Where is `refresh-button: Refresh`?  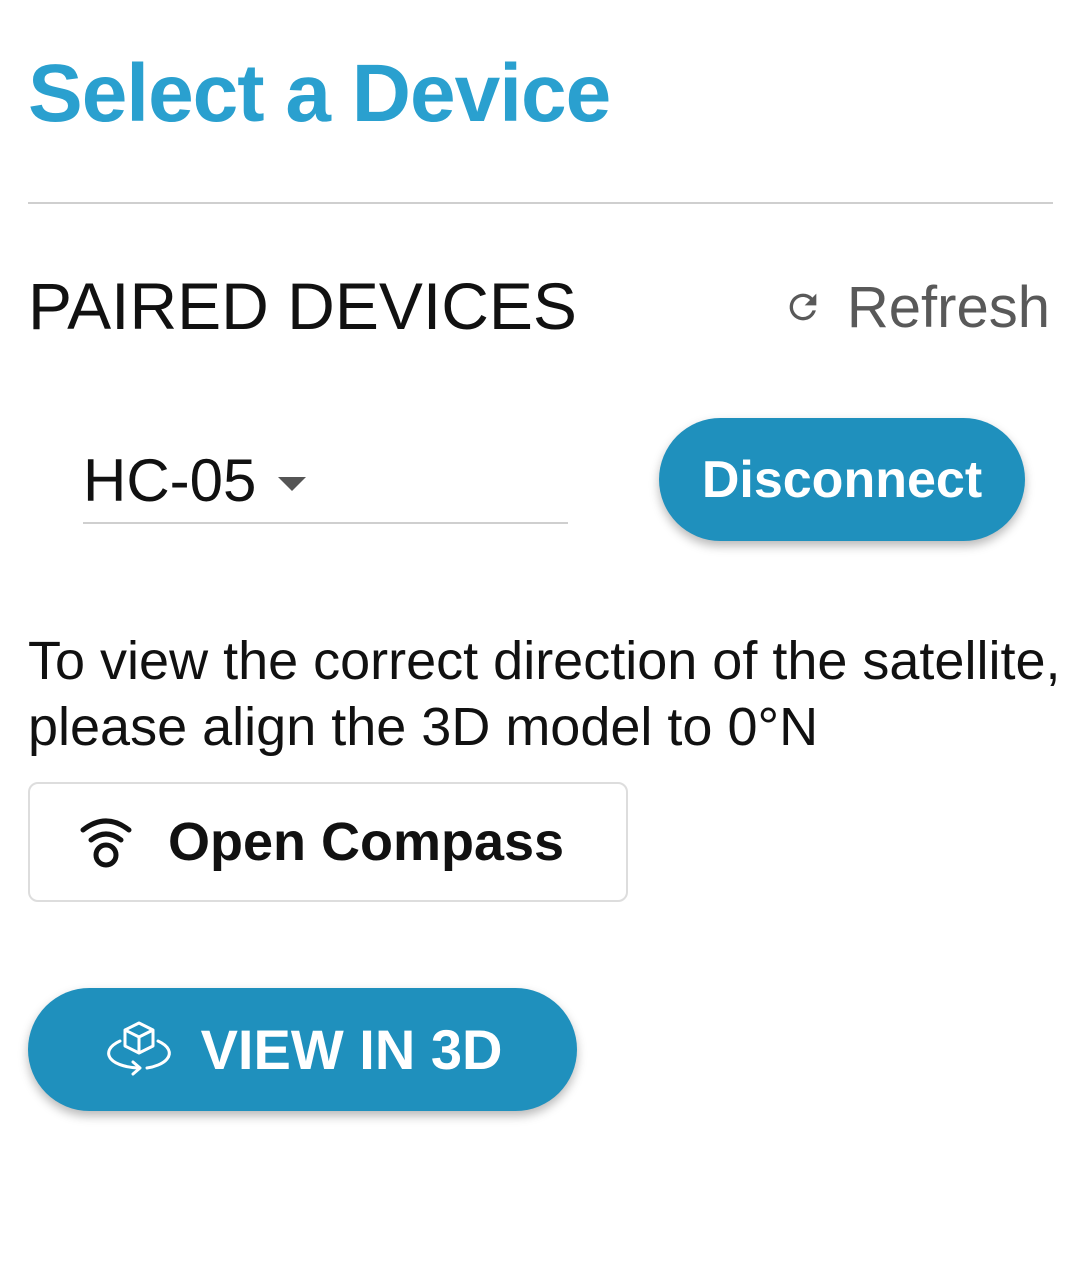
refresh-button: Refresh is located at coordinates (916, 307).